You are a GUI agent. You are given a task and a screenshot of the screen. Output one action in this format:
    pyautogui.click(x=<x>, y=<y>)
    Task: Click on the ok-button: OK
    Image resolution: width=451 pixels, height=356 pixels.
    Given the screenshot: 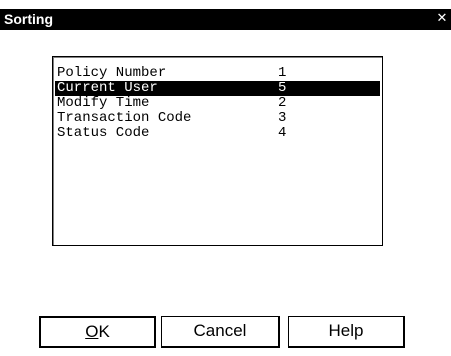 What is the action you would take?
    pyautogui.click(x=97, y=332)
    